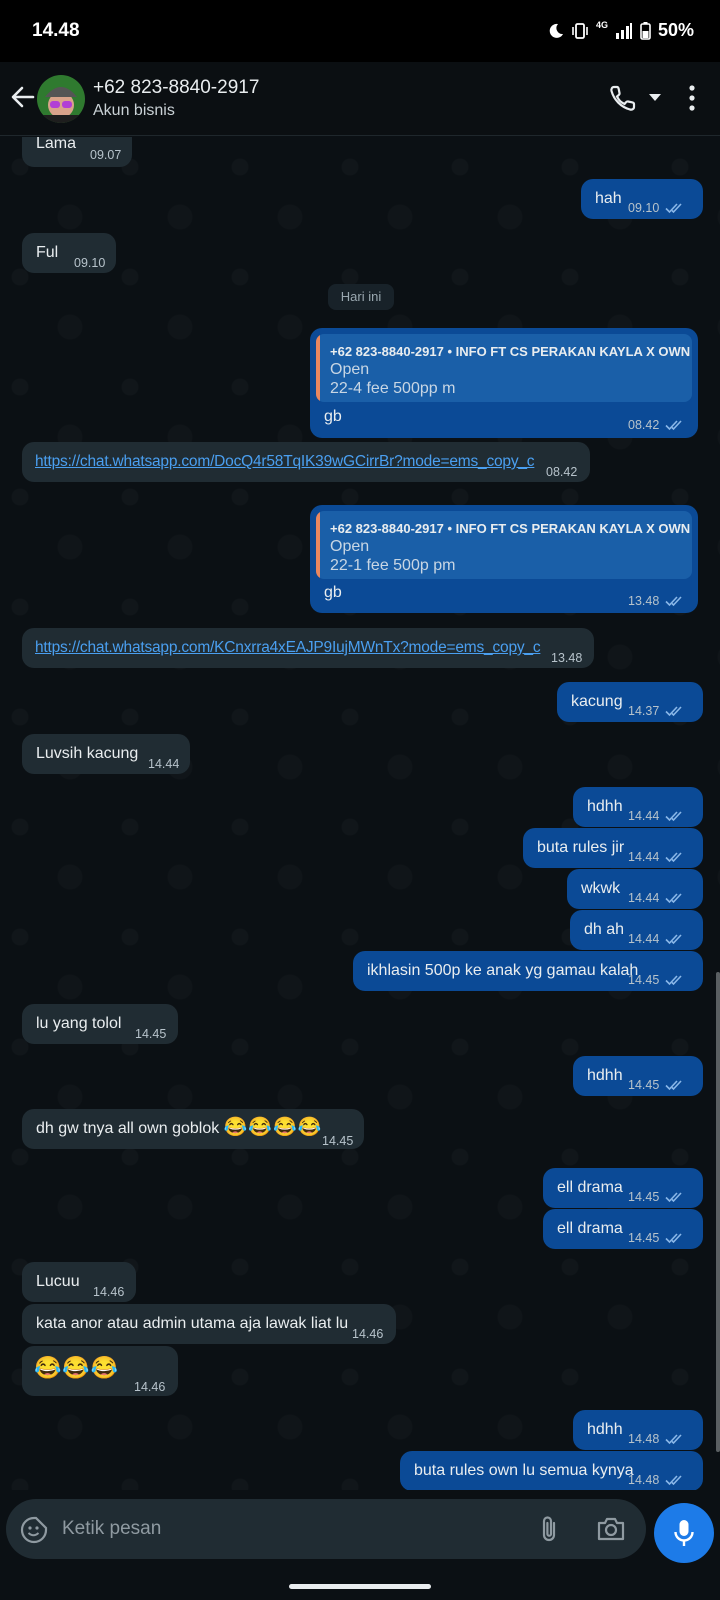  What do you see at coordinates (23, 97) in the screenshot?
I see `back-arrow-icon` at bounding box center [23, 97].